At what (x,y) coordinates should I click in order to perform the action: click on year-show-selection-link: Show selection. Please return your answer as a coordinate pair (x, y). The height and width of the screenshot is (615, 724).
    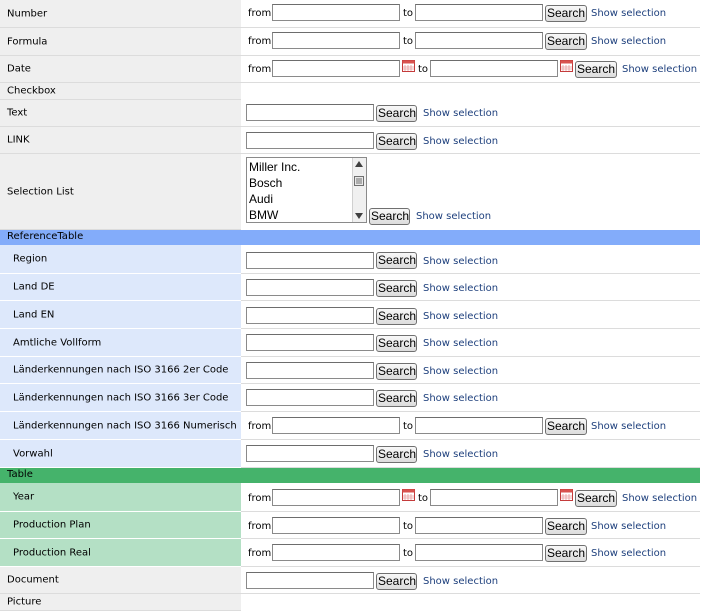
    Looking at the image, I should click on (659, 498).